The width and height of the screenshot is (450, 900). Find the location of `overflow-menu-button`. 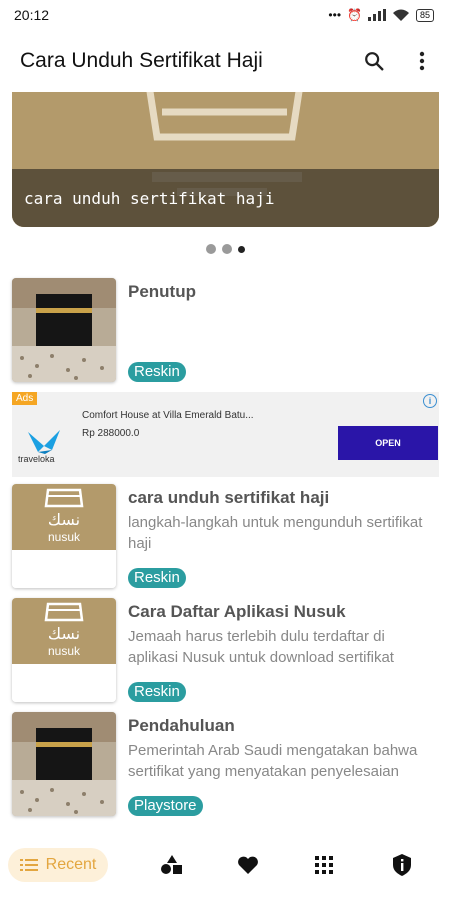

overflow-menu-button is located at coordinates (422, 61).